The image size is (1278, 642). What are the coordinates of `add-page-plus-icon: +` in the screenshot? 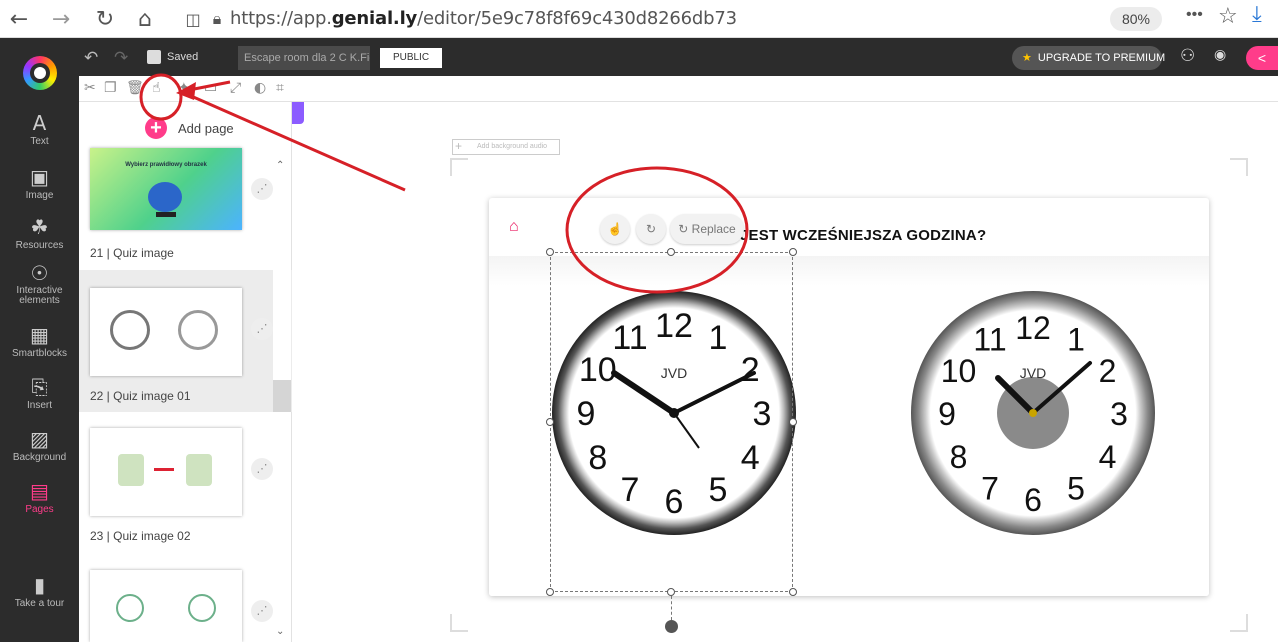 It's located at (156, 128).